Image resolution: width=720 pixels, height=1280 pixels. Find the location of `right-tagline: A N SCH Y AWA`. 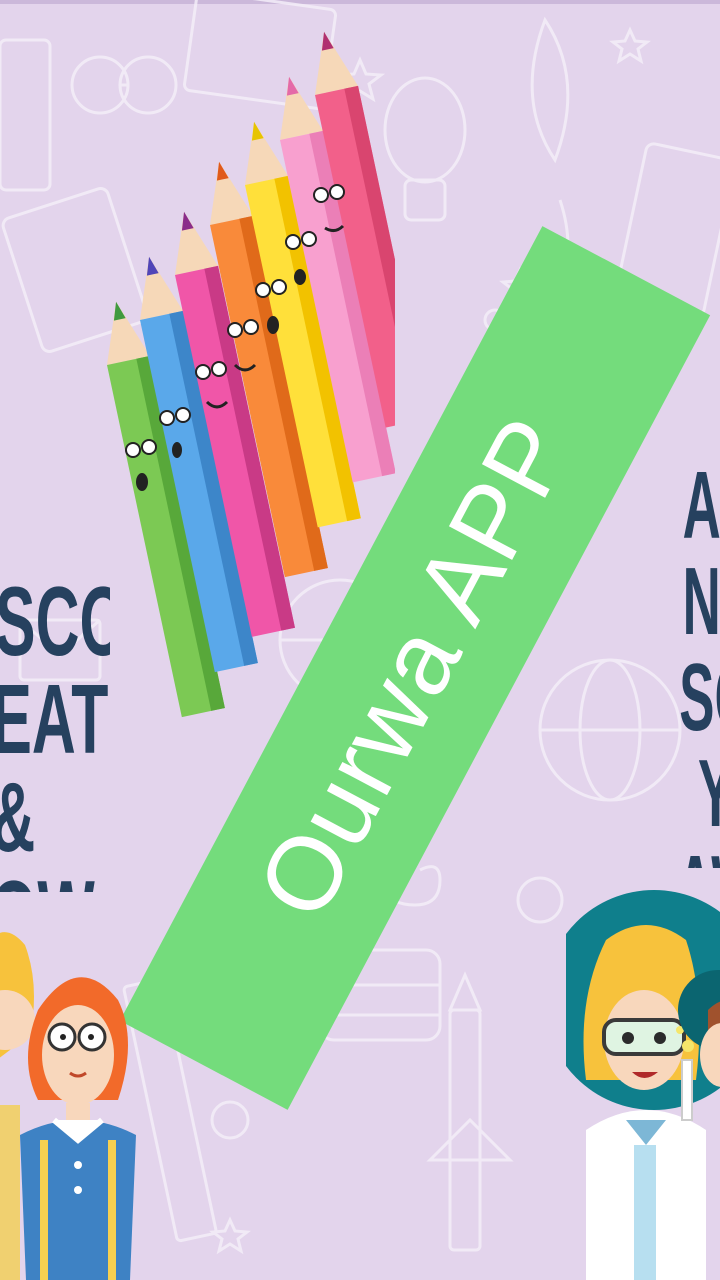

right-tagline: A N SCH Y AWA is located at coordinates (698, 663).